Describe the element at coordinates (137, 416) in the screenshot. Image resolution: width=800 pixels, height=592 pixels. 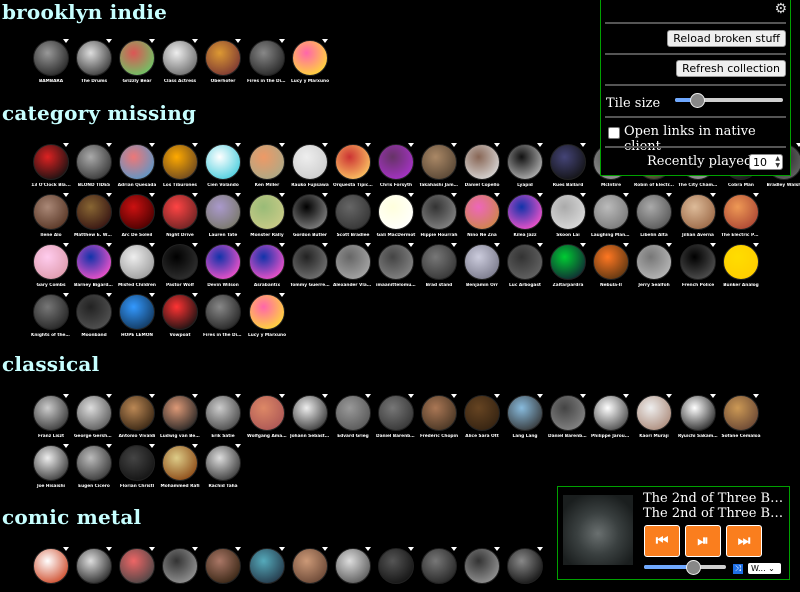
I see `artist-tile: Antonio Vivaldi` at that location.